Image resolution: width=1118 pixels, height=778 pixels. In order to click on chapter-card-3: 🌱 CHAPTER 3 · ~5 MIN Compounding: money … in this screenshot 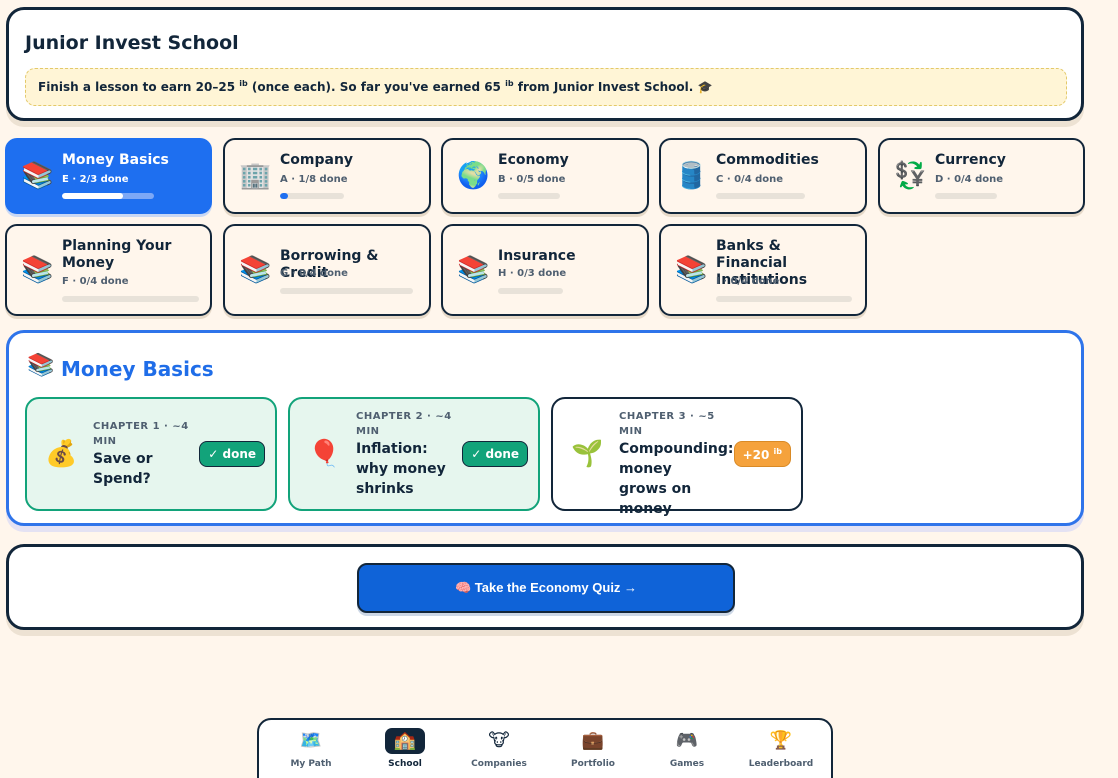, I will do `click(677, 457)`.